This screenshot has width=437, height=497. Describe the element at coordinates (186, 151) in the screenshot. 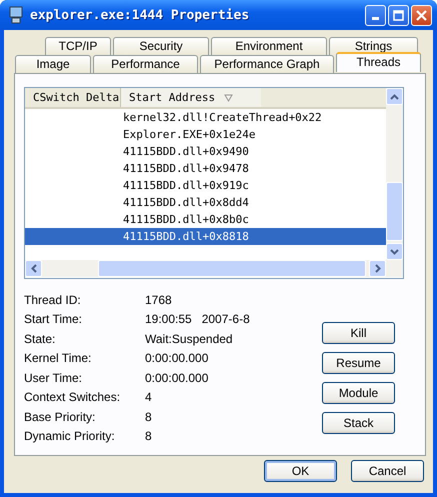

I see `start-address: 41115BDD.dll+0x9490` at that location.